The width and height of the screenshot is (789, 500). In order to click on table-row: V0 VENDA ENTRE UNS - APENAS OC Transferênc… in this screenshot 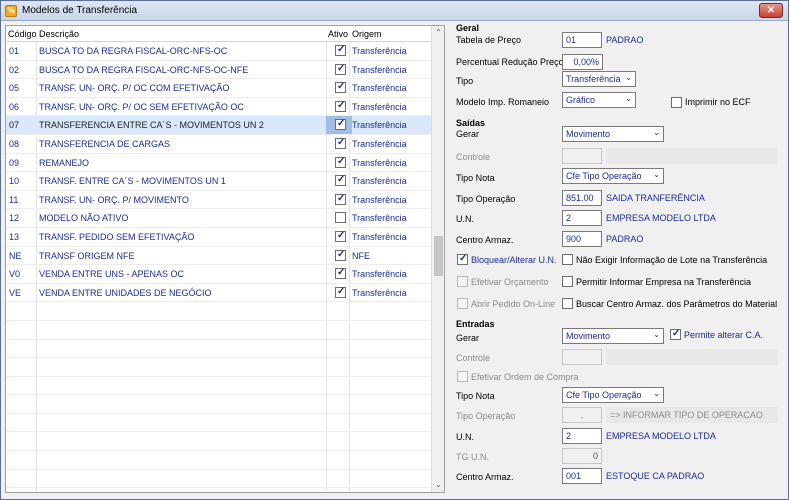, I will do `click(219, 274)`.